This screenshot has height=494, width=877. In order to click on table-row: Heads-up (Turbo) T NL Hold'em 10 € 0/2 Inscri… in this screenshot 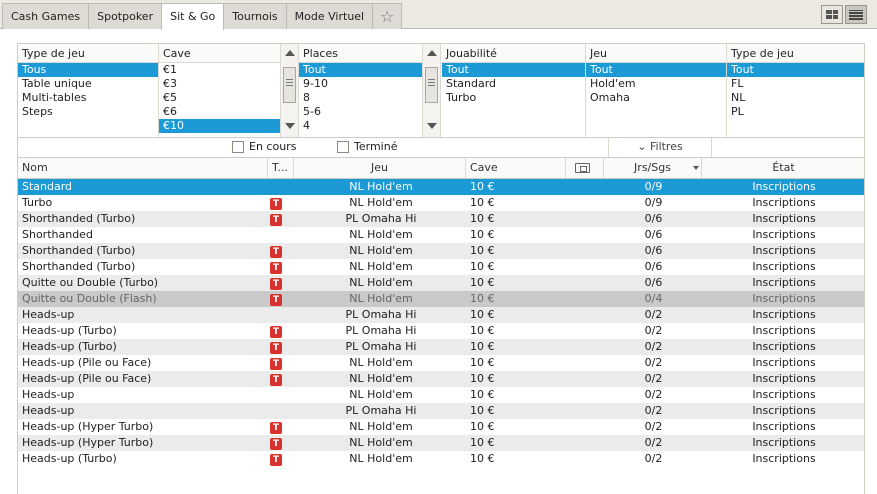, I will do `click(441, 459)`.